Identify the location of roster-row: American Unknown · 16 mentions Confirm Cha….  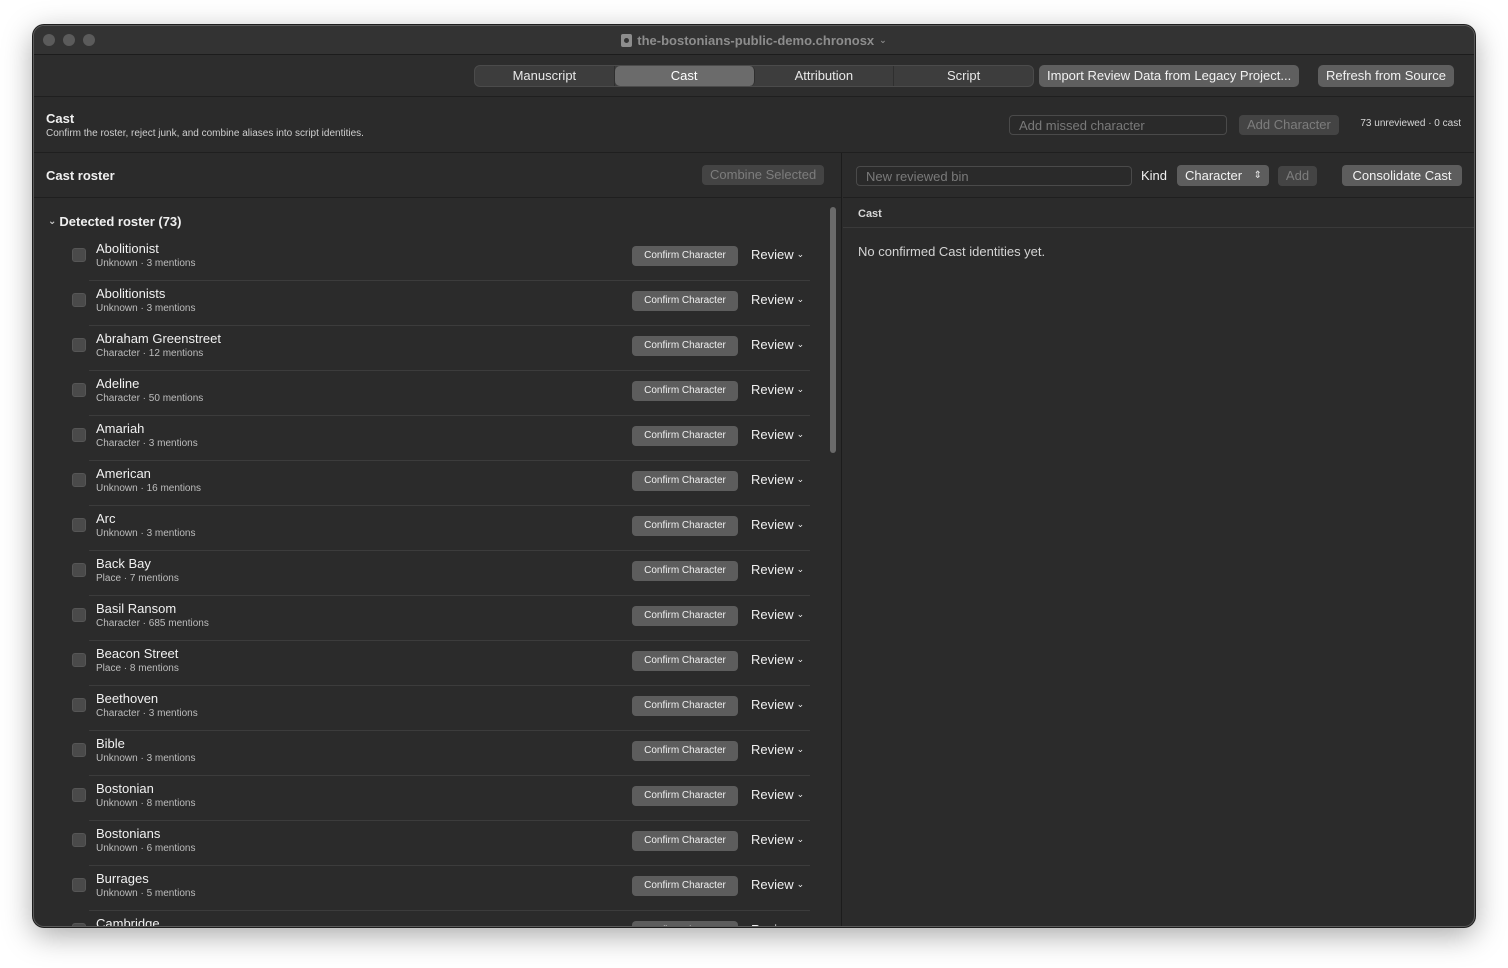
(431, 483).